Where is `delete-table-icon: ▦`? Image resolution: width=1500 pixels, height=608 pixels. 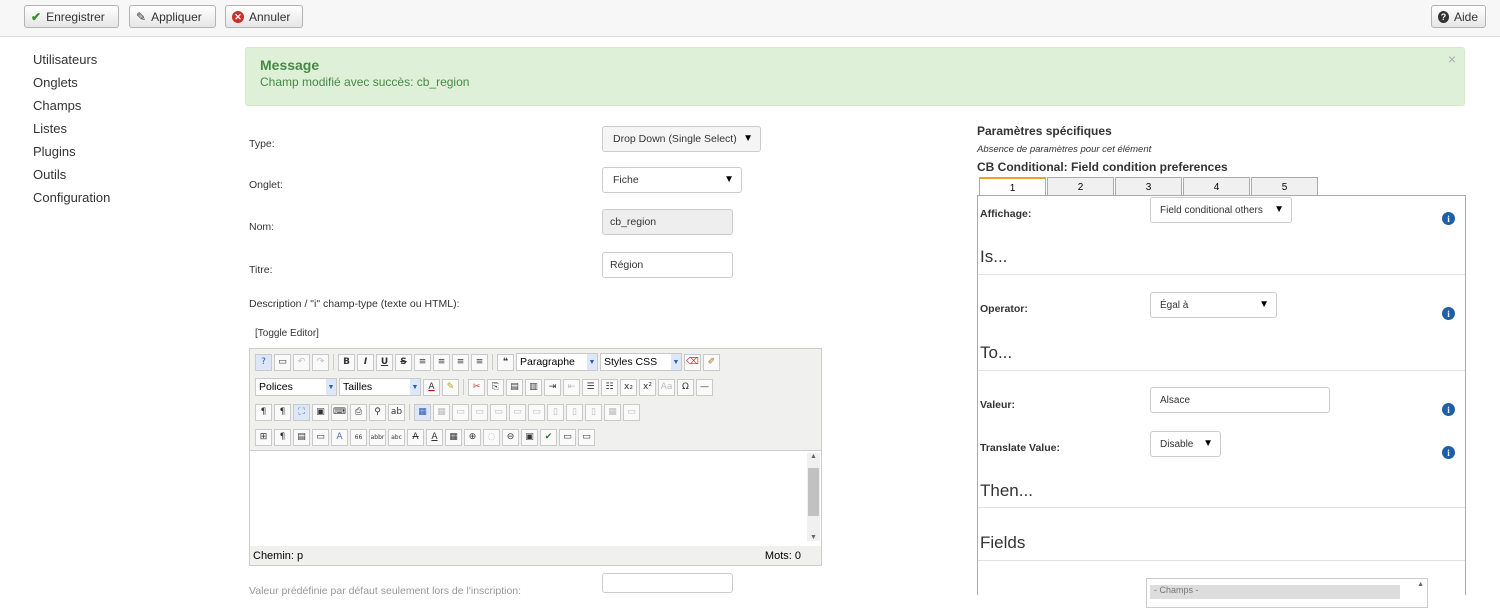
delete-table-icon: ▦ is located at coordinates (441, 412).